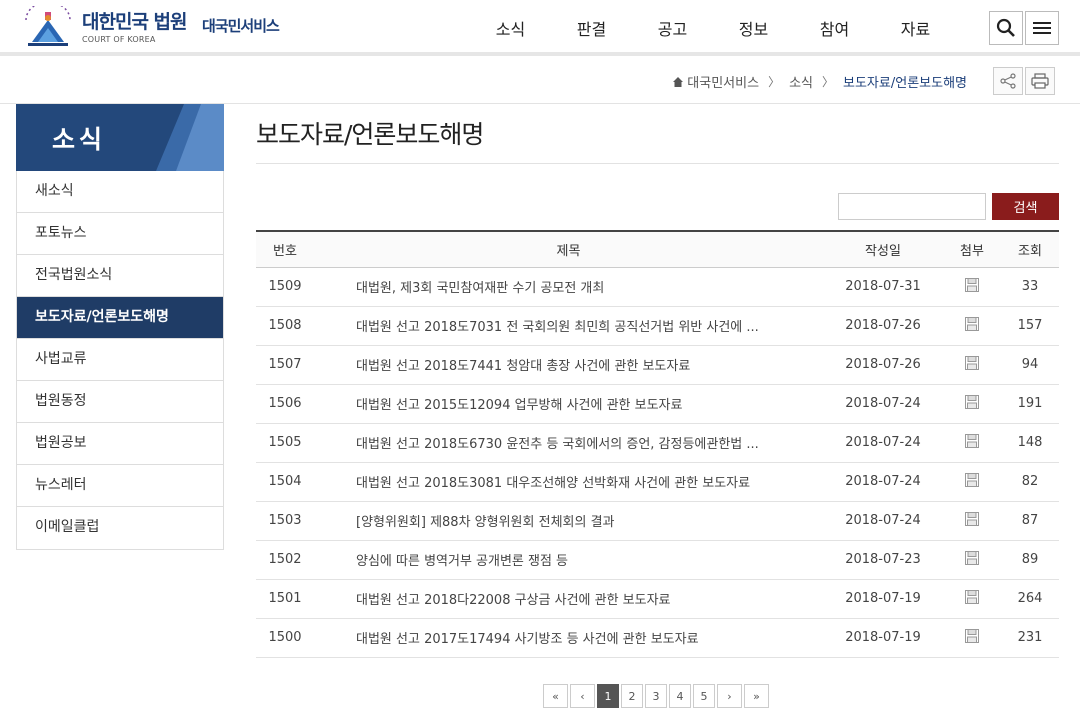  I want to click on row-title-cell: 대법원 선고 2015도12094 업무방해 사건에 관한 보도자료, so click(568, 404).